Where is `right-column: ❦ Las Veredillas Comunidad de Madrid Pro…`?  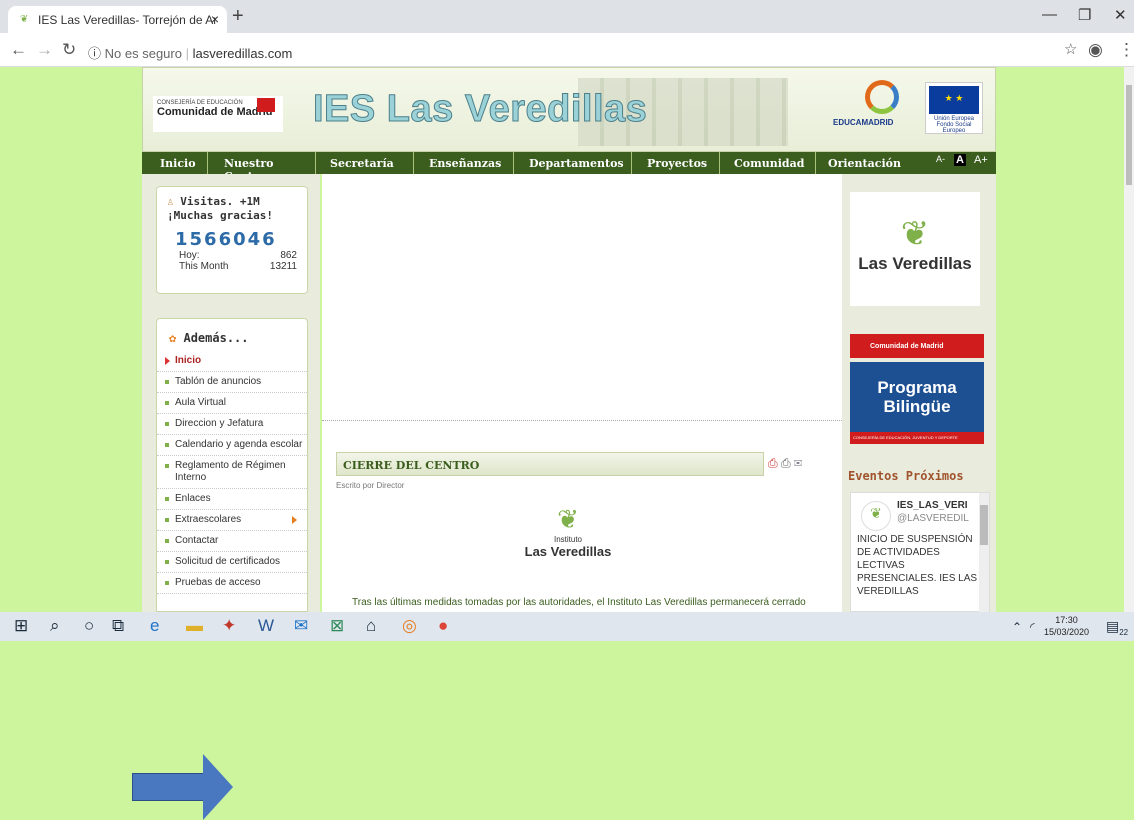
right-column: ❦ Las Veredillas Comunidad de Madrid Pro… is located at coordinates (919, 393).